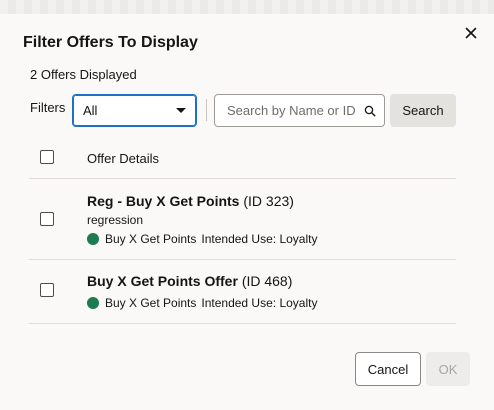 This screenshot has width=494, height=410. Describe the element at coordinates (163, 201) in the screenshot. I see `offer-name: Reg - Buy X Get Points` at that location.